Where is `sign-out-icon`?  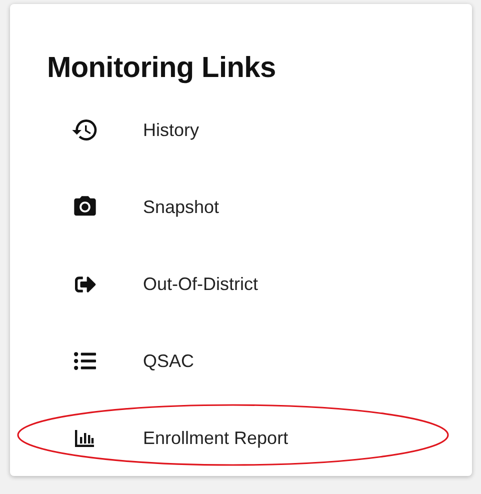
sign-out-icon is located at coordinates (85, 284).